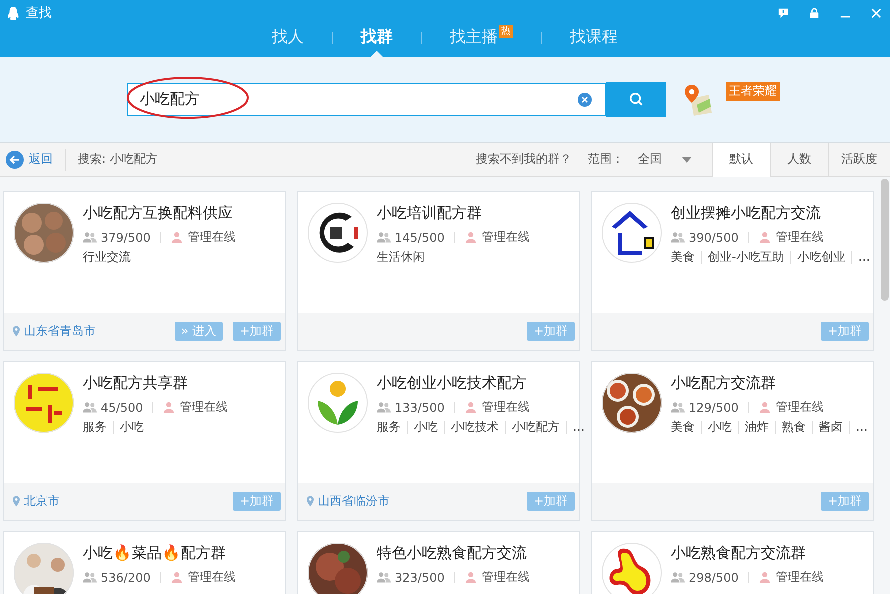 The height and width of the screenshot is (594, 890). Describe the element at coordinates (506, 31) in the screenshot. I see `hot-badge: 热` at that location.